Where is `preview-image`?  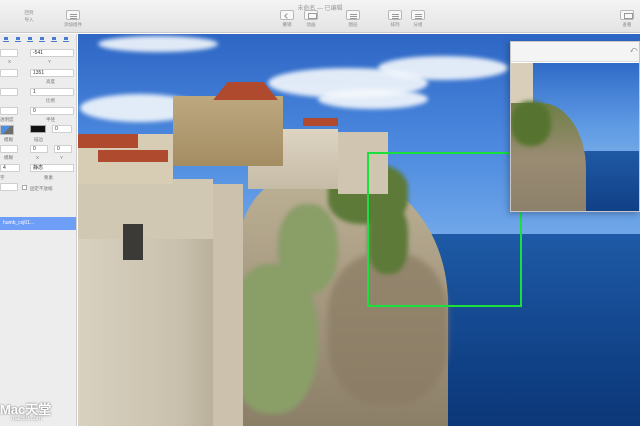
preview-image is located at coordinates (575, 137).